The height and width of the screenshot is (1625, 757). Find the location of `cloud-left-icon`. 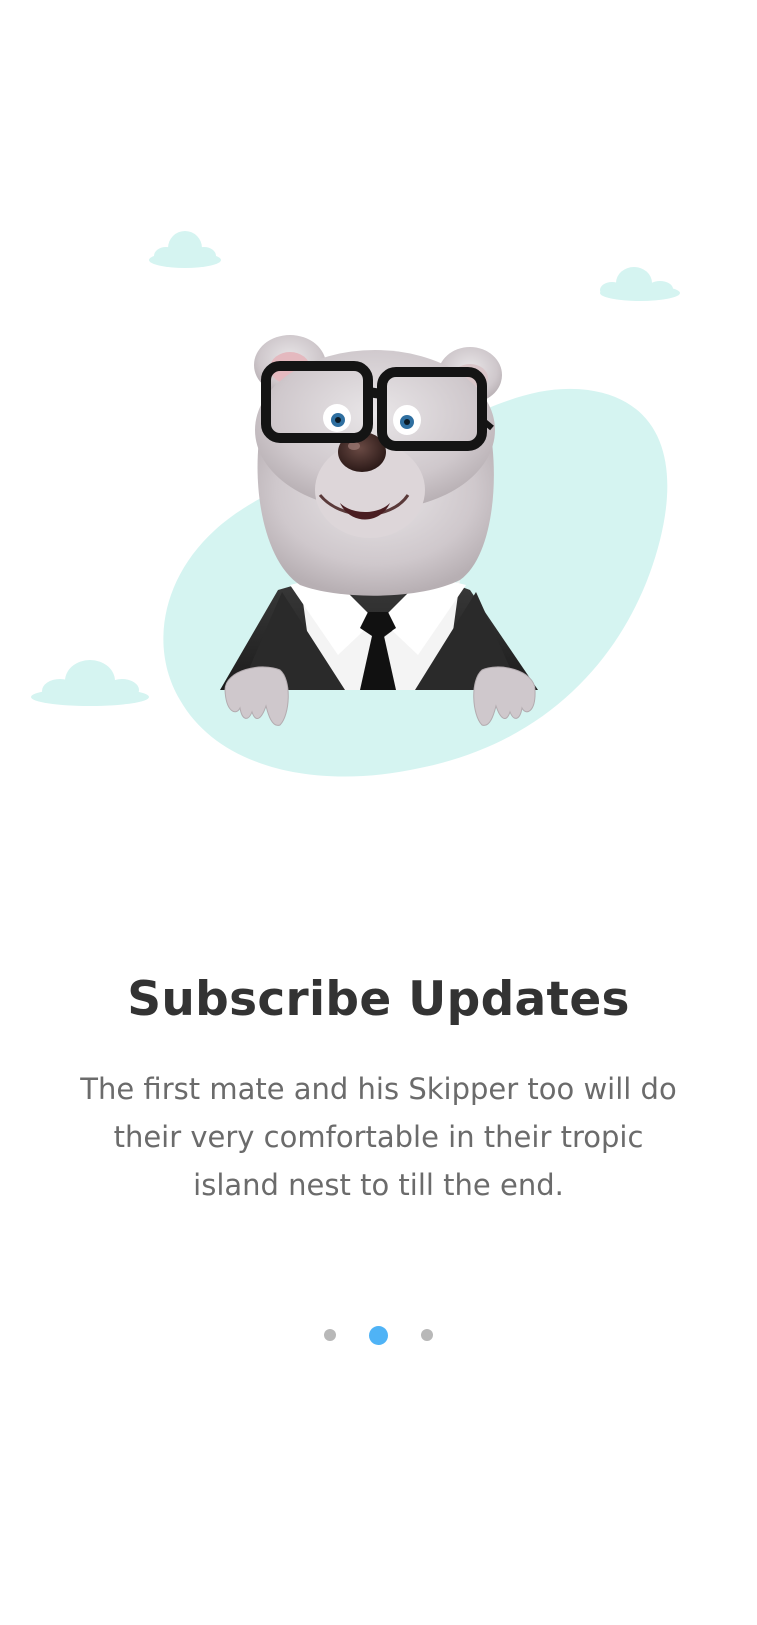

cloud-left-icon is located at coordinates (90, 683).